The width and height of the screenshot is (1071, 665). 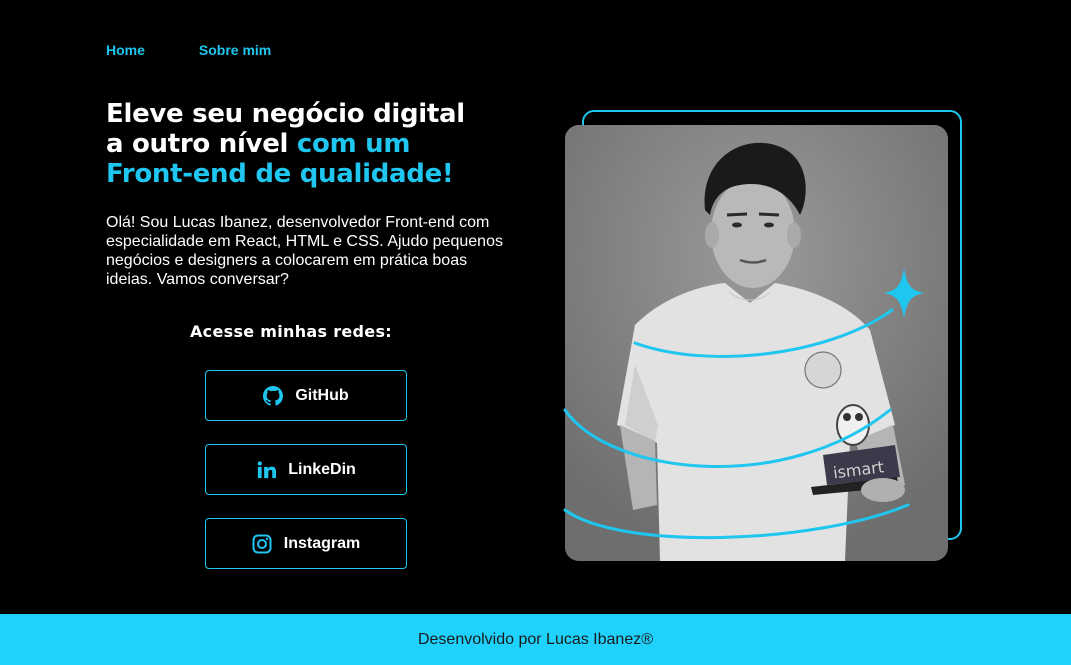 What do you see at coordinates (285, 114) in the screenshot?
I see `headline-line-1: Eleve seu negócio digital` at bounding box center [285, 114].